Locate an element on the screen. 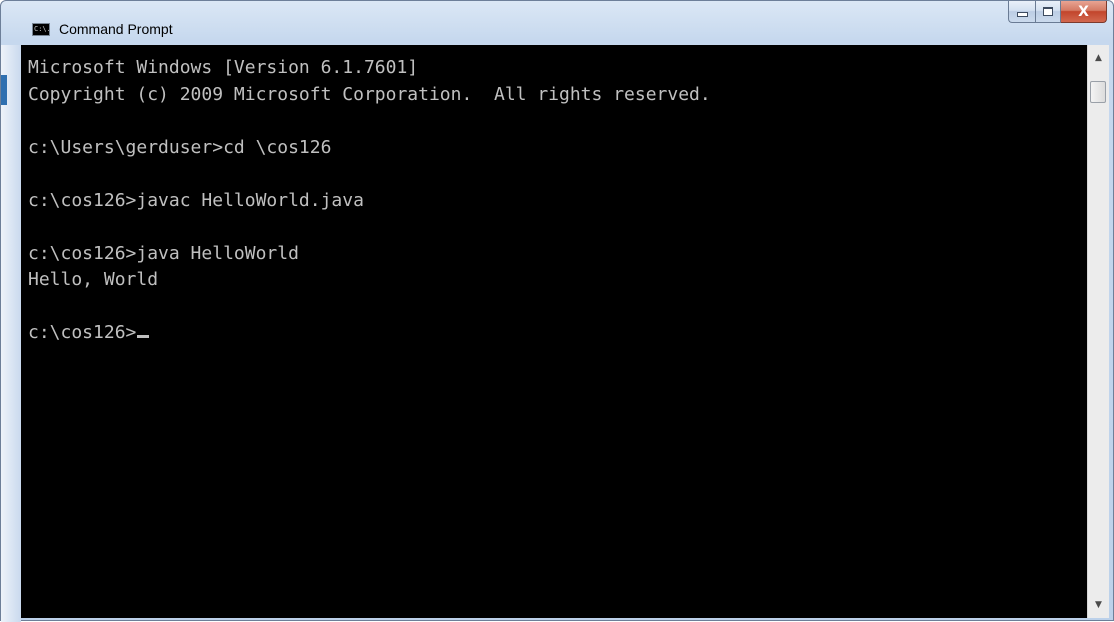 This screenshot has height=622, width=1114. scroll-up-arrow-icon: ▲ is located at coordinates (1098, 58).